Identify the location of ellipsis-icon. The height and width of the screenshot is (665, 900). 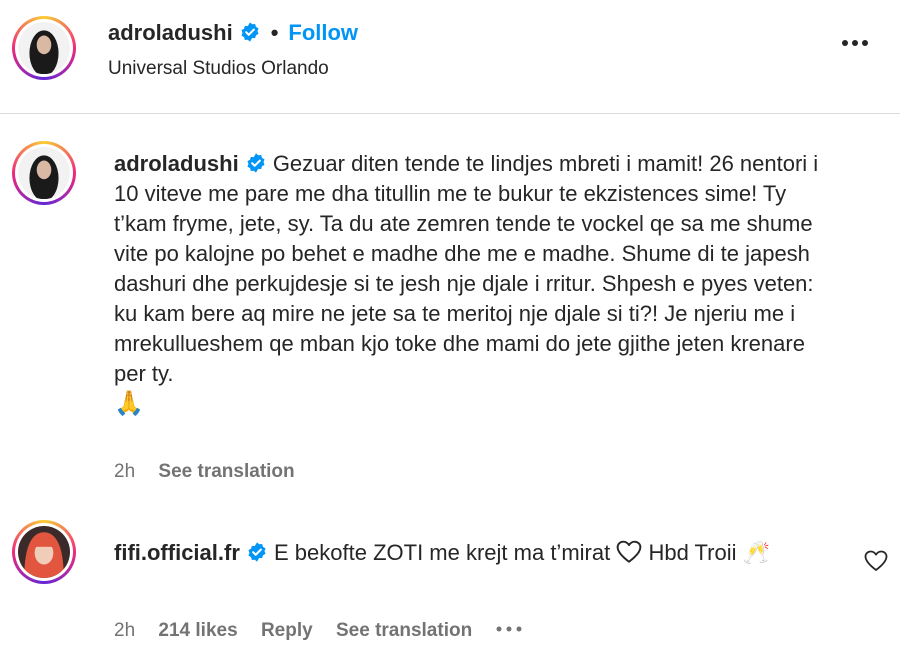
(509, 629).